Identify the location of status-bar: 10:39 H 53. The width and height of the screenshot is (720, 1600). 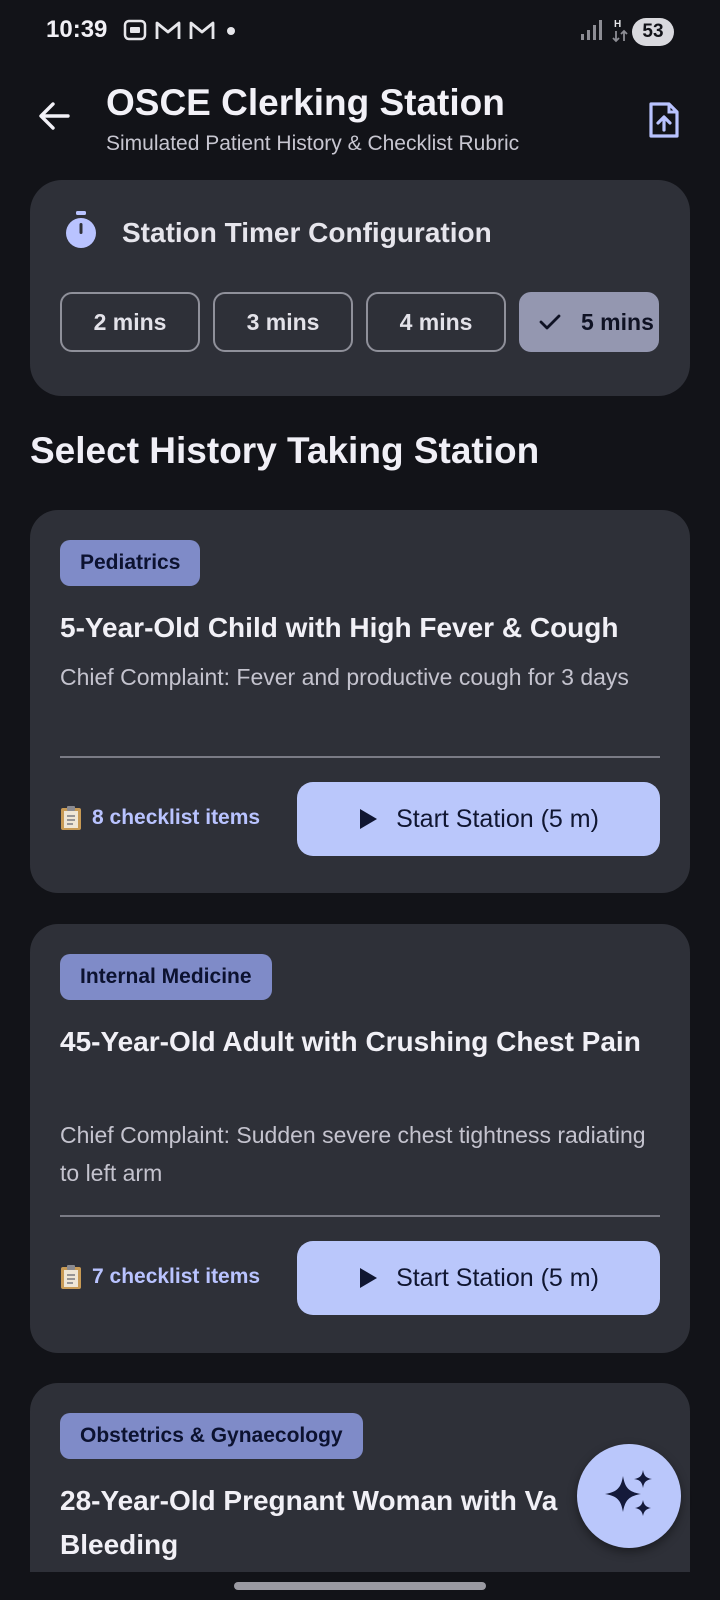
(360, 33).